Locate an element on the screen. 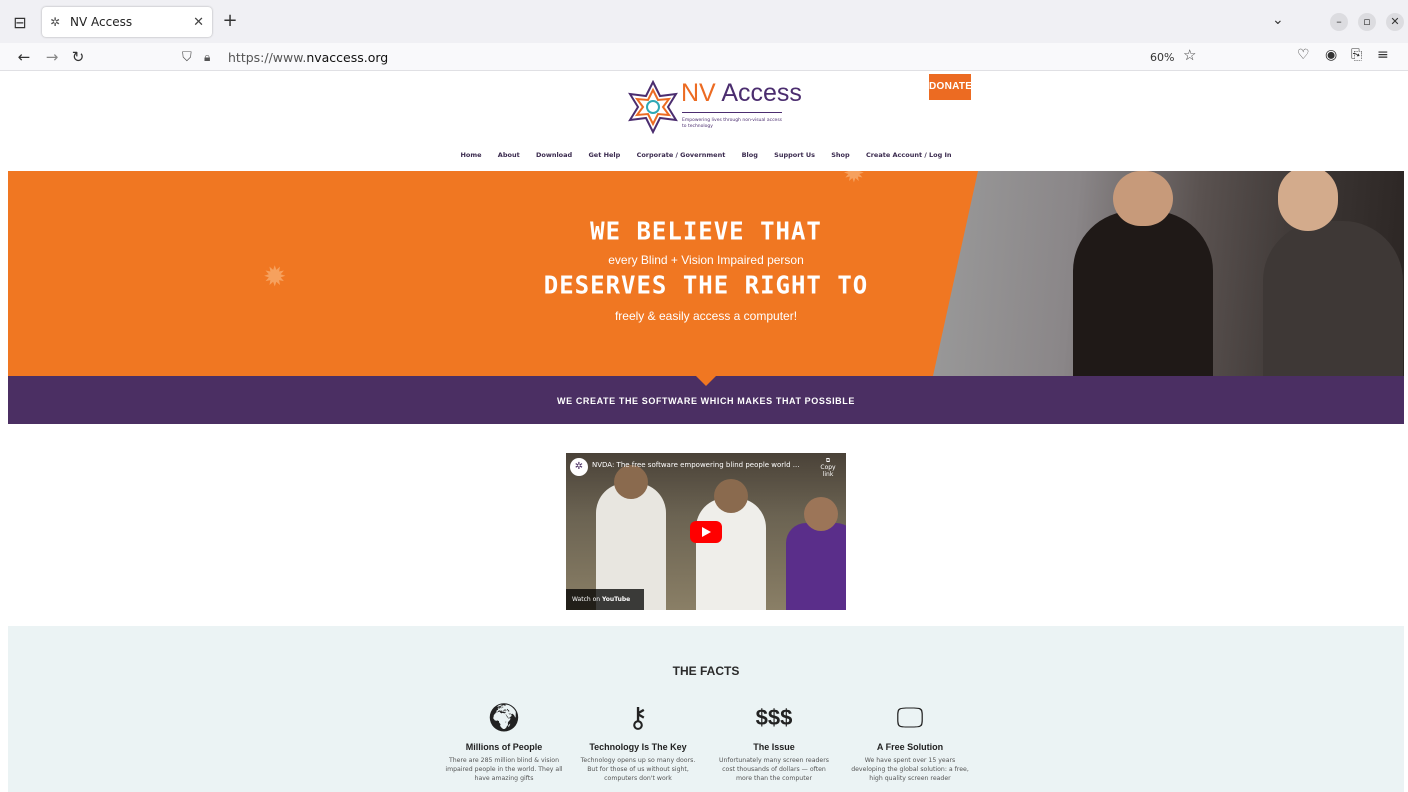 The image size is (1408, 792). menu-item-corporate-government: Corporate / Government is located at coordinates (681, 155).